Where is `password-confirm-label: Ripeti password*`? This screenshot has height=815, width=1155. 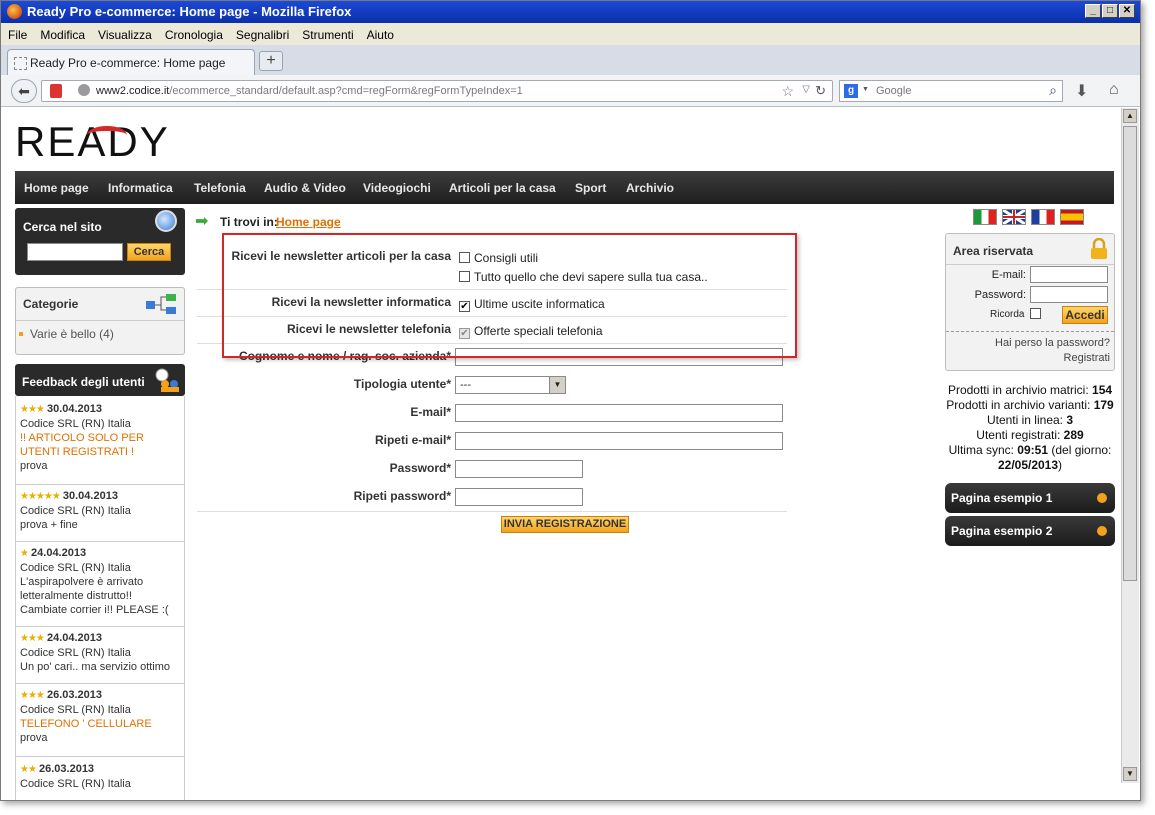
password-confirm-label: Ripeti password* is located at coordinates (402, 496).